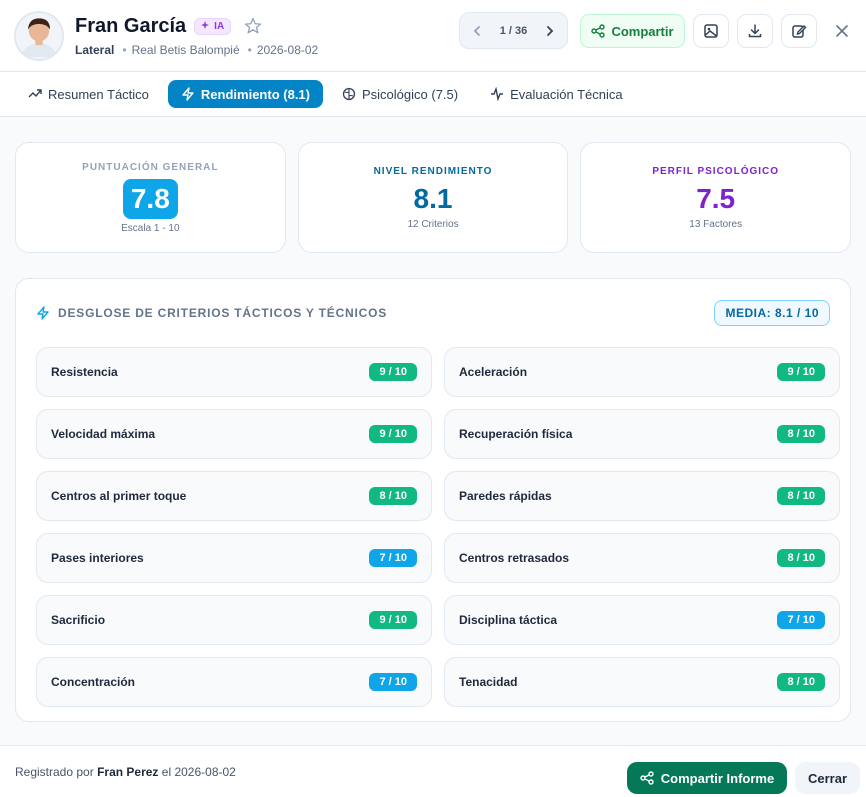  I want to click on favorite-star-icon, so click(253, 26).